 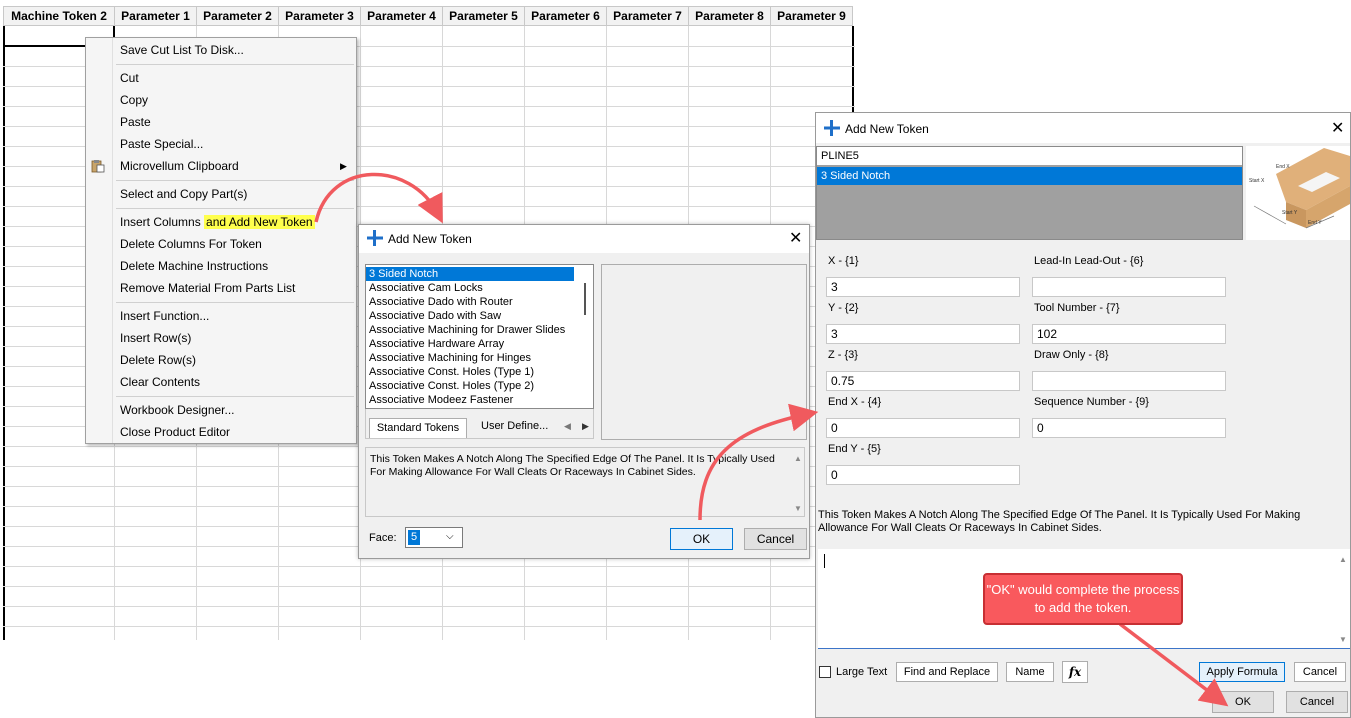 What do you see at coordinates (470, 400) in the screenshot?
I see `list-item: Associative Modeez Fastener` at bounding box center [470, 400].